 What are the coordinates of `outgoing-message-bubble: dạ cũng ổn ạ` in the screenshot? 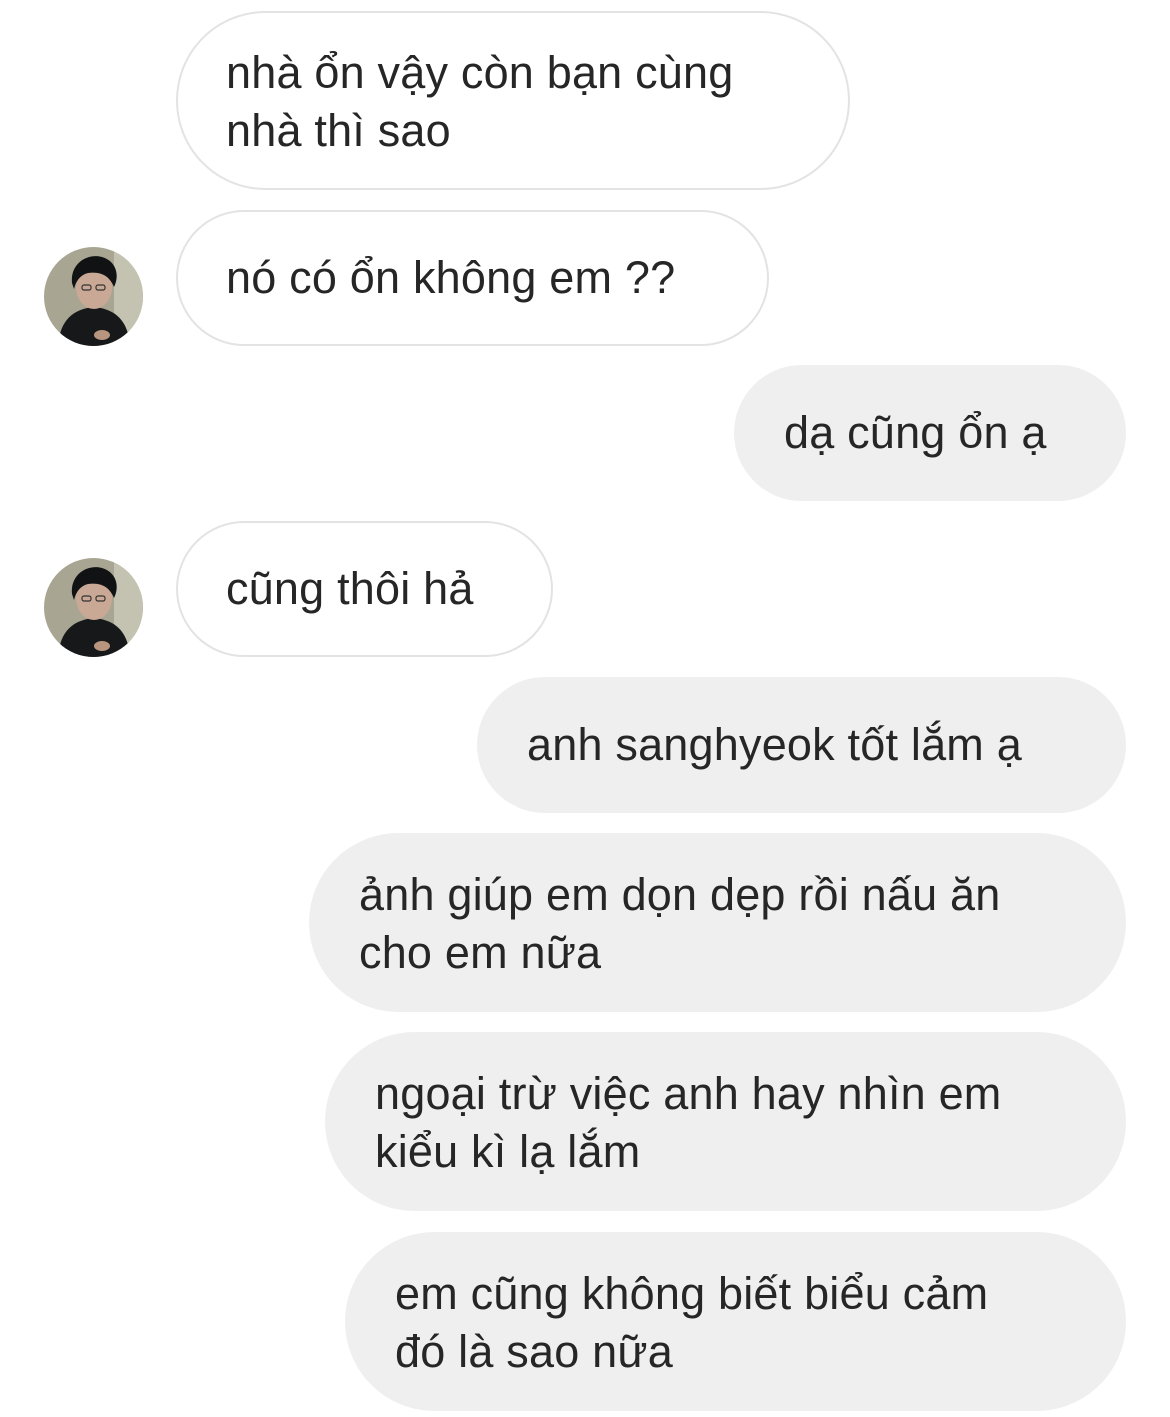 It's located at (930, 433).